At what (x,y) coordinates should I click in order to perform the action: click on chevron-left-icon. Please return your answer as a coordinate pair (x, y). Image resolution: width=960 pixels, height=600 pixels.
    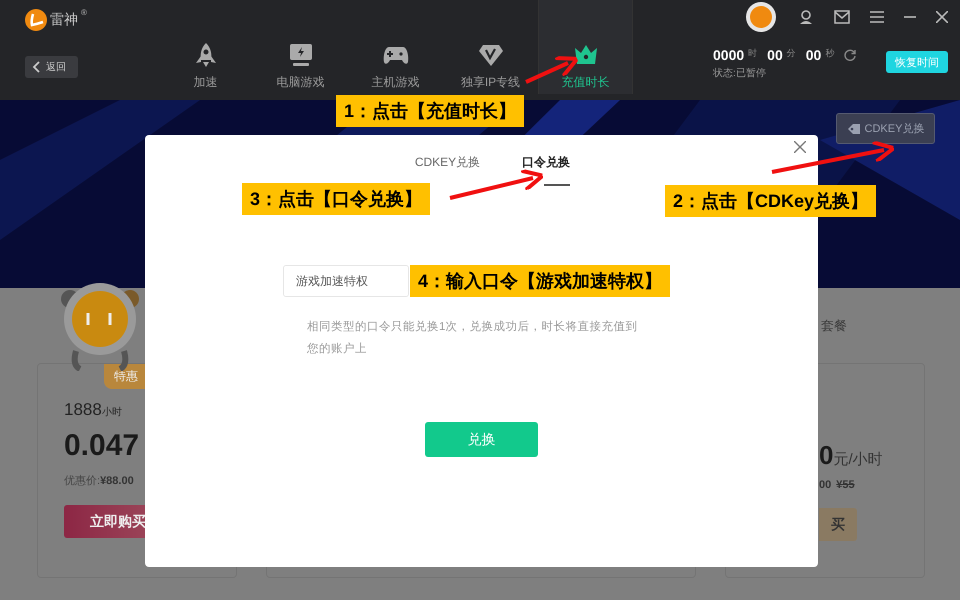
    Looking at the image, I should click on (36, 67).